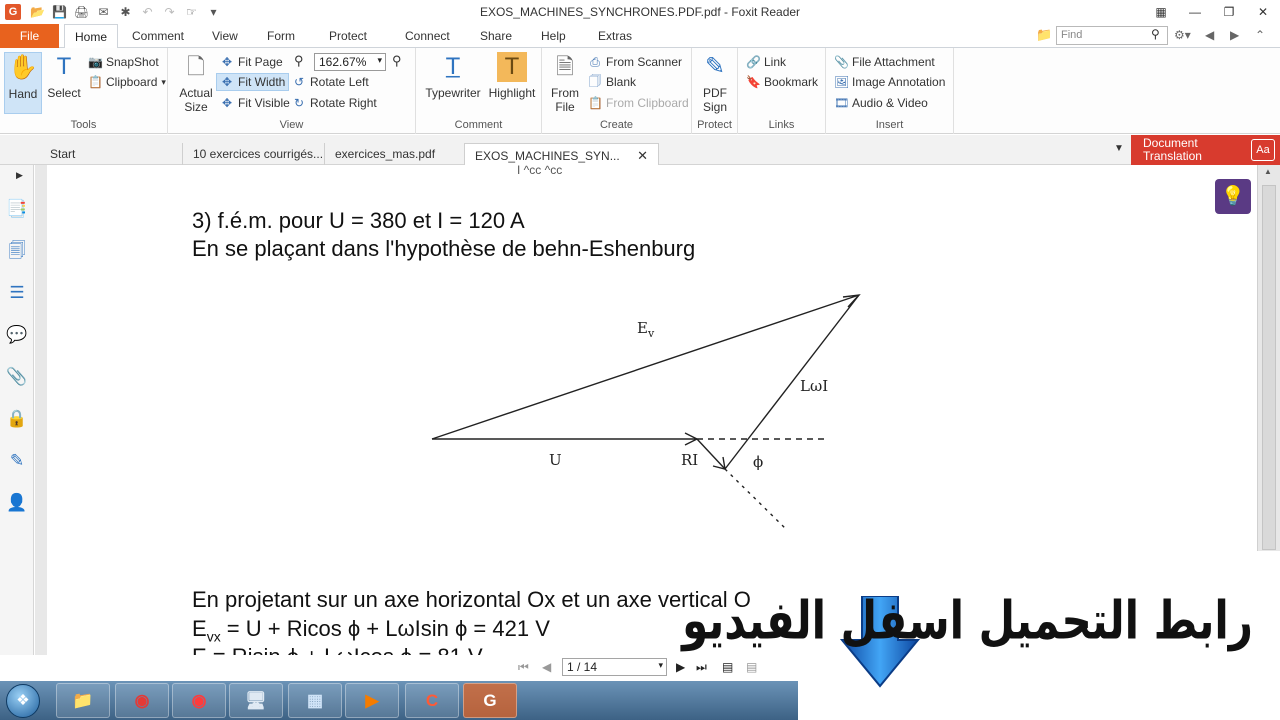 Image resolution: width=1280 pixels, height=720 pixels. What do you see at coordinates (751, 667) in the screenshot?
I see `facing-view-icon: ▤` at bounding box center [751, 667].